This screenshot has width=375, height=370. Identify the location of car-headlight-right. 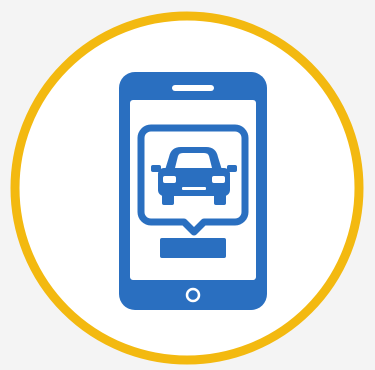
(218, 179).